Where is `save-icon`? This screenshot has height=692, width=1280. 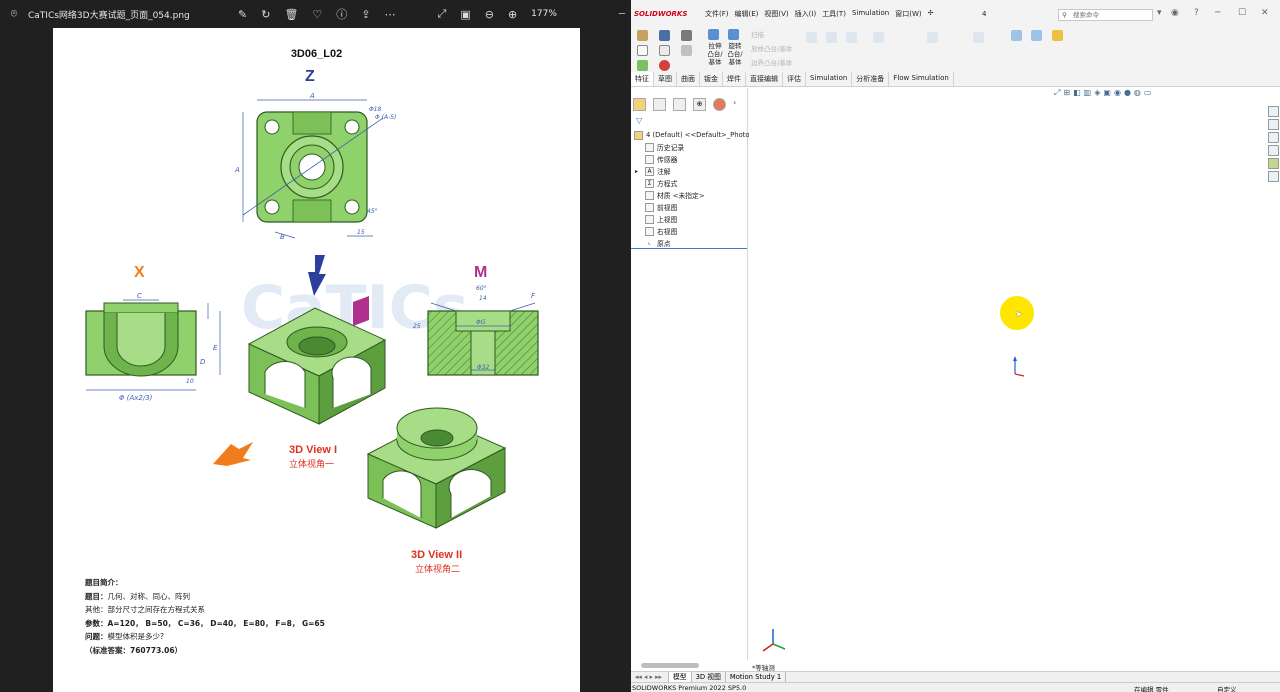
save-icon is located at coordinates (664, 35).